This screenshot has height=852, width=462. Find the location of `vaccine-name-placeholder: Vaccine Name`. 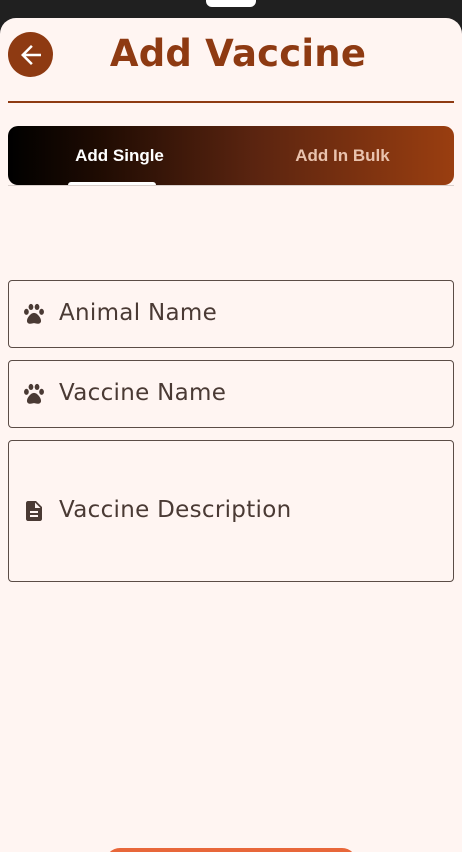

vaccine-name-placeholder: Vaccine Name is located at coordinates (143, 393).